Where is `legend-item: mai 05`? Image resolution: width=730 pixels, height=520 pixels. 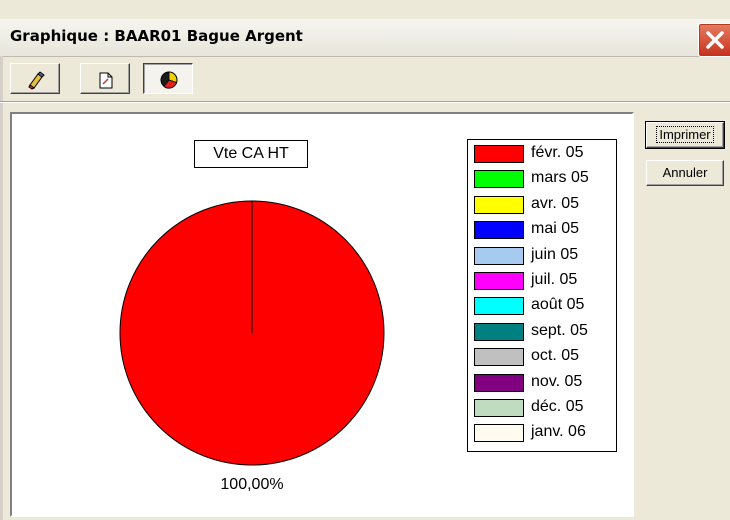
legend-item: mai 05 is located at coordinates (544, 230).